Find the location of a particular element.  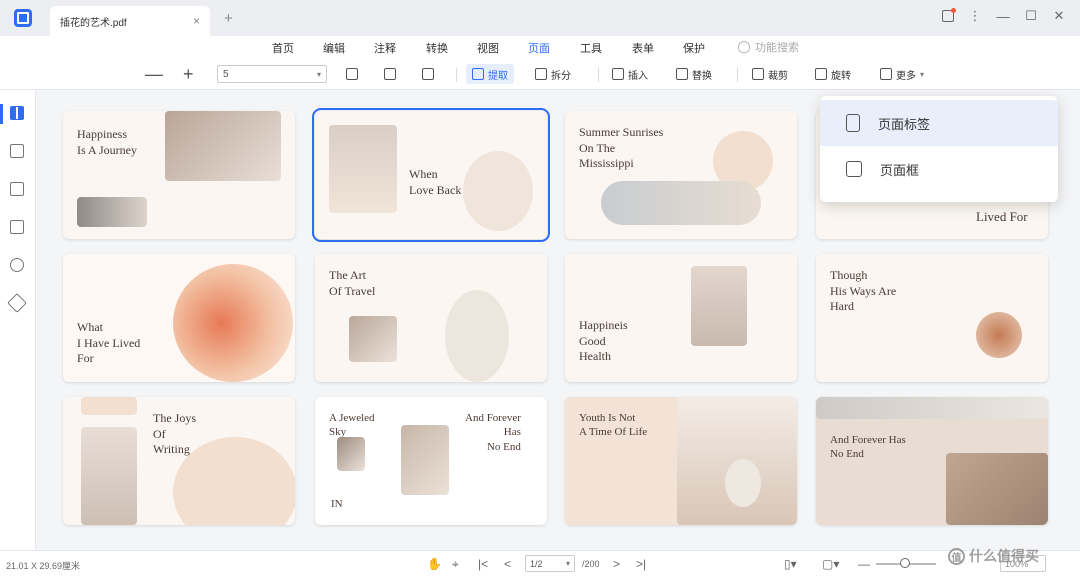

thumbnail-title: A Jeweled Sky is located at coordinates (352, 425).